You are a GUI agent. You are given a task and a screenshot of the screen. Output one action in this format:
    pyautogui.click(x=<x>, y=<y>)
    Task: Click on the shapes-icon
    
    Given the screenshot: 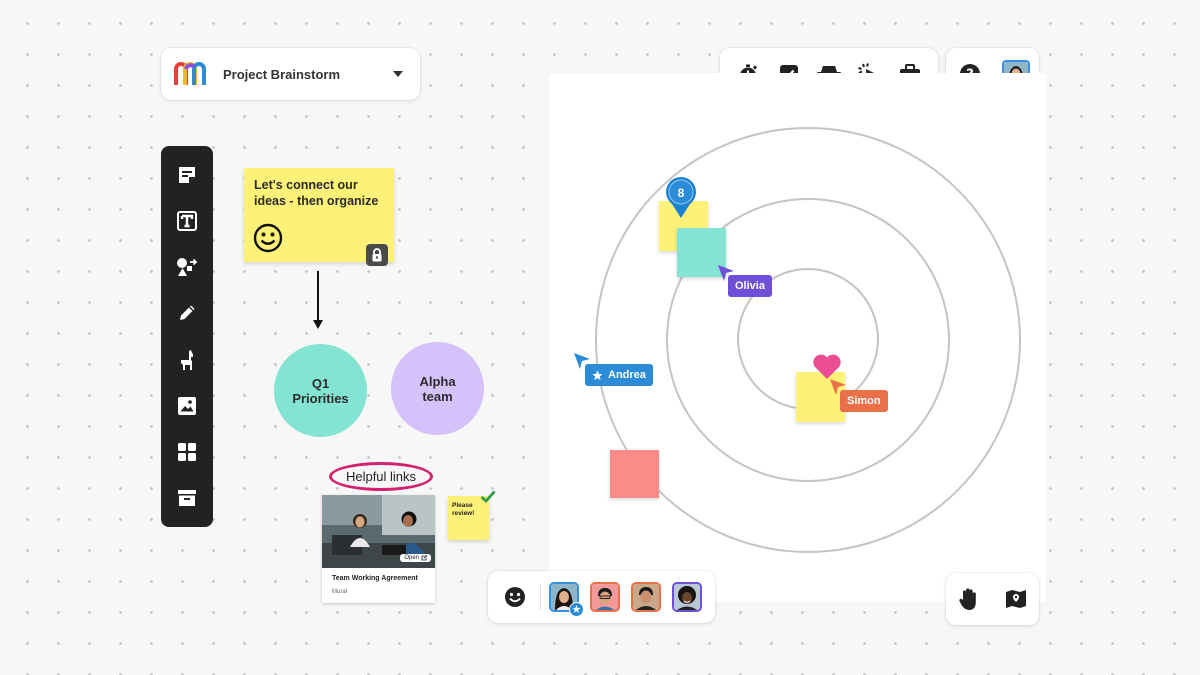 What is the action you would take?
    pyautogui.click(x=187, y=267)
    